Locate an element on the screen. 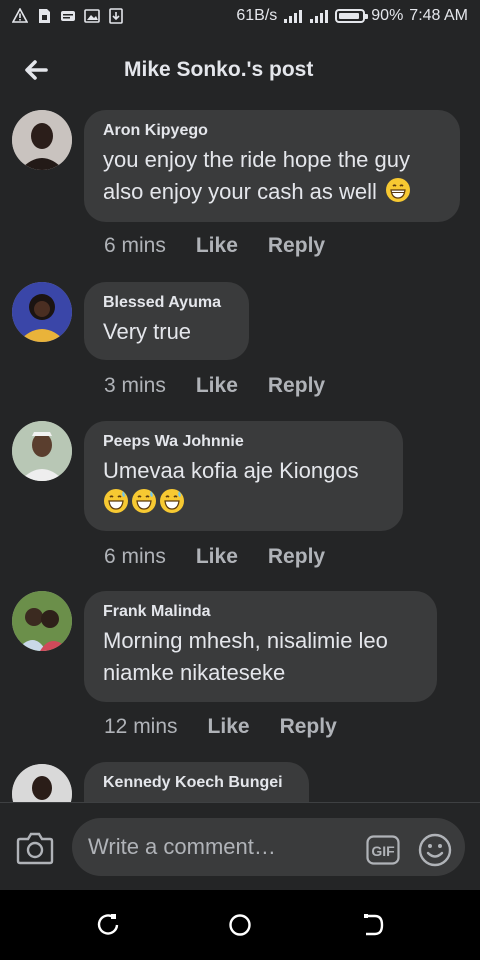 The image size is (480, 960). home-icon is located at coordinates (240, 925).